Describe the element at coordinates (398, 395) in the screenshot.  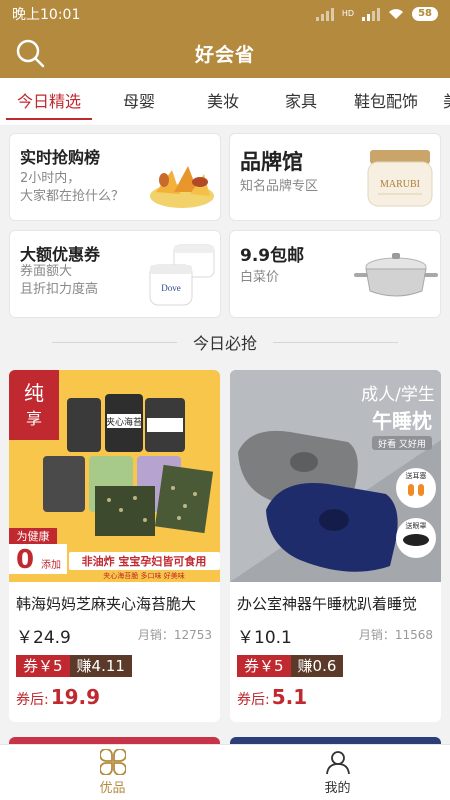
I see `pillow-headline: 成人/学生` at that location.